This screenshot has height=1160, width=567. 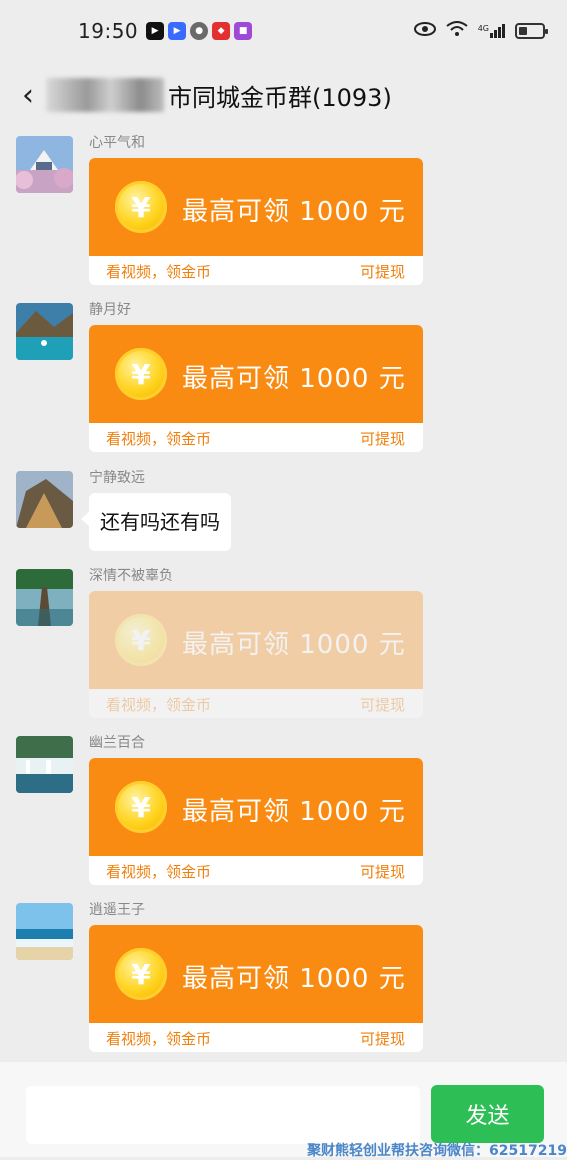 What do you see at coordinates (155, 31) in the screenshot?
I see `video-app-icon: ▶` at bounding box center [155, 31].